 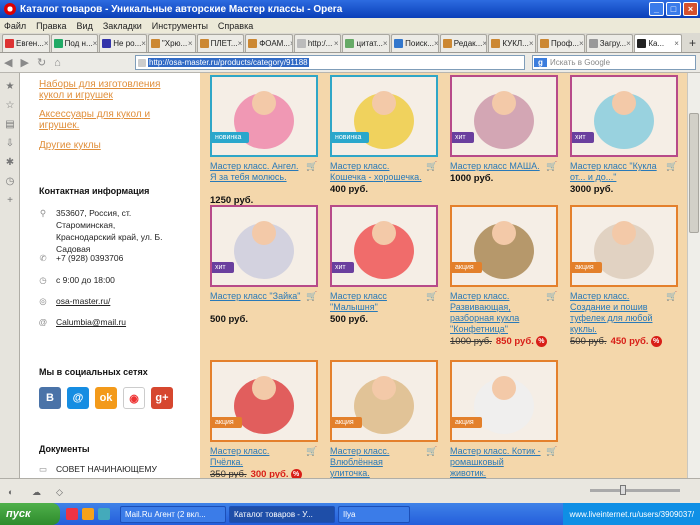 I want to click on notes-icon: ▤, so click(x=10, y=124).